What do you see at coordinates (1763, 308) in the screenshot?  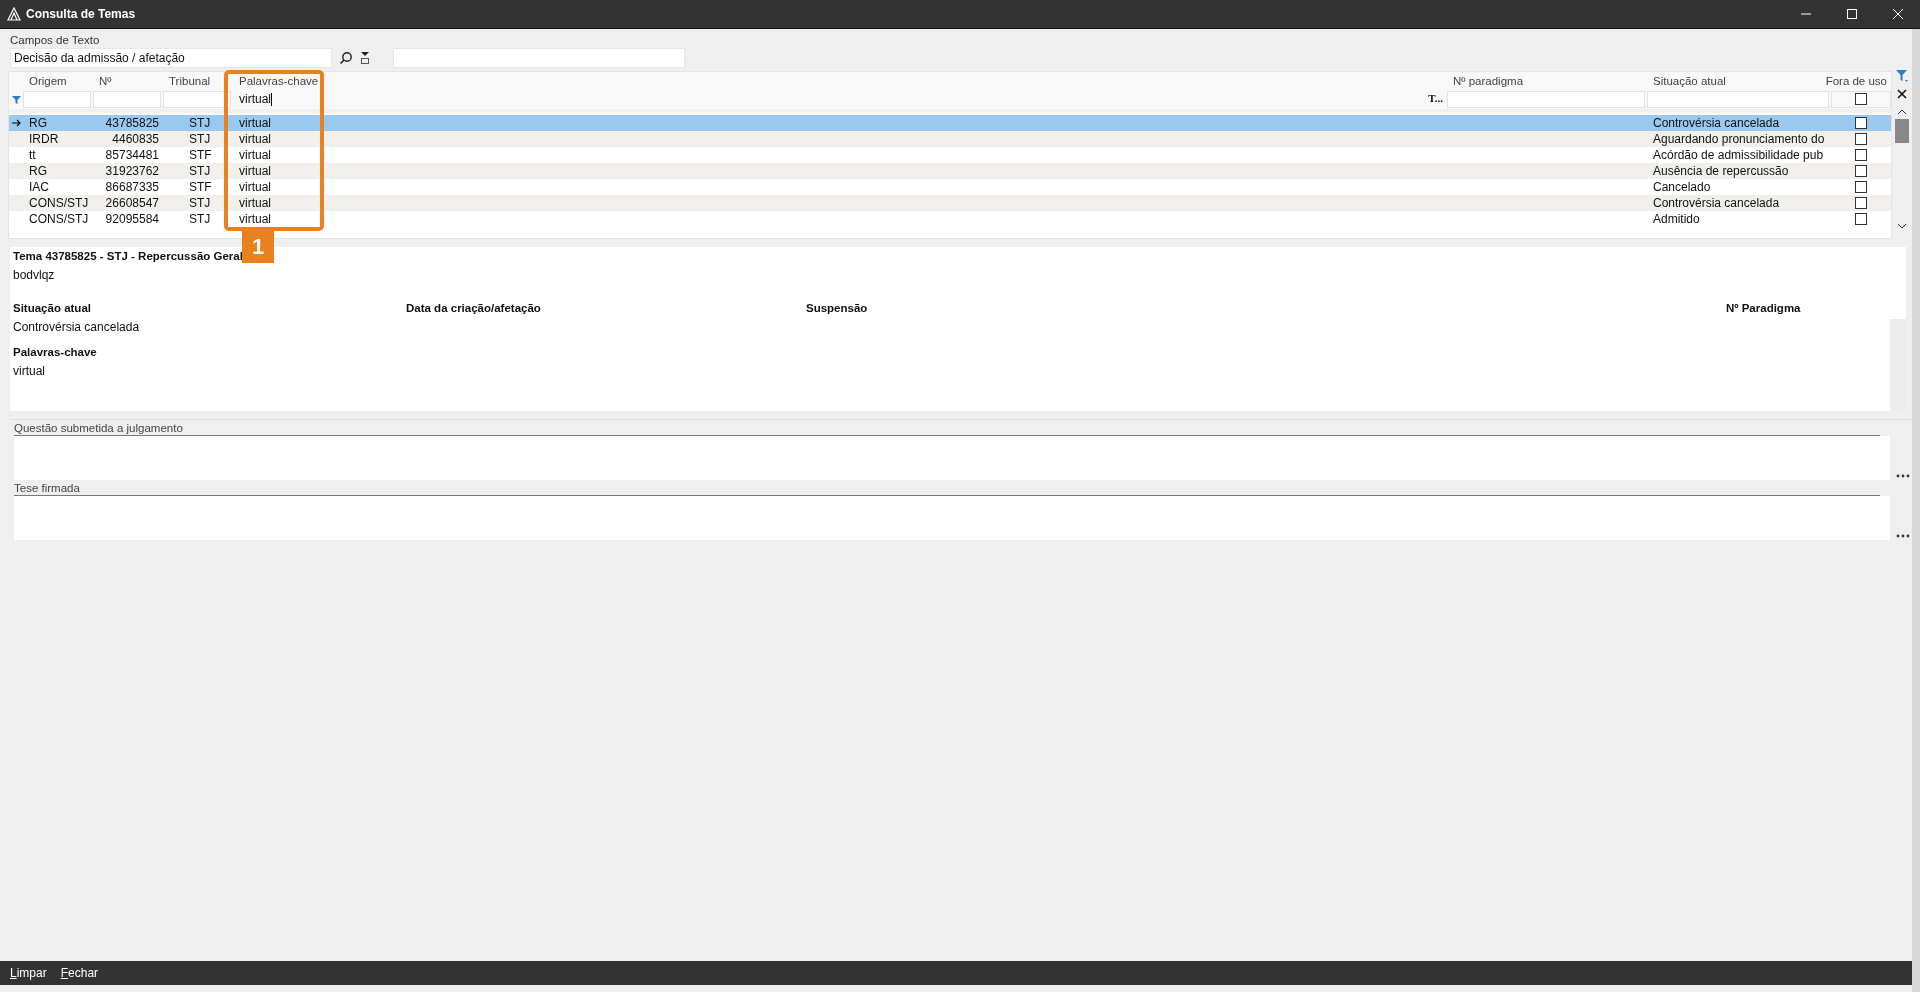 I see `field-label: Nº Paradigma` at bounding box center [1763, 308].